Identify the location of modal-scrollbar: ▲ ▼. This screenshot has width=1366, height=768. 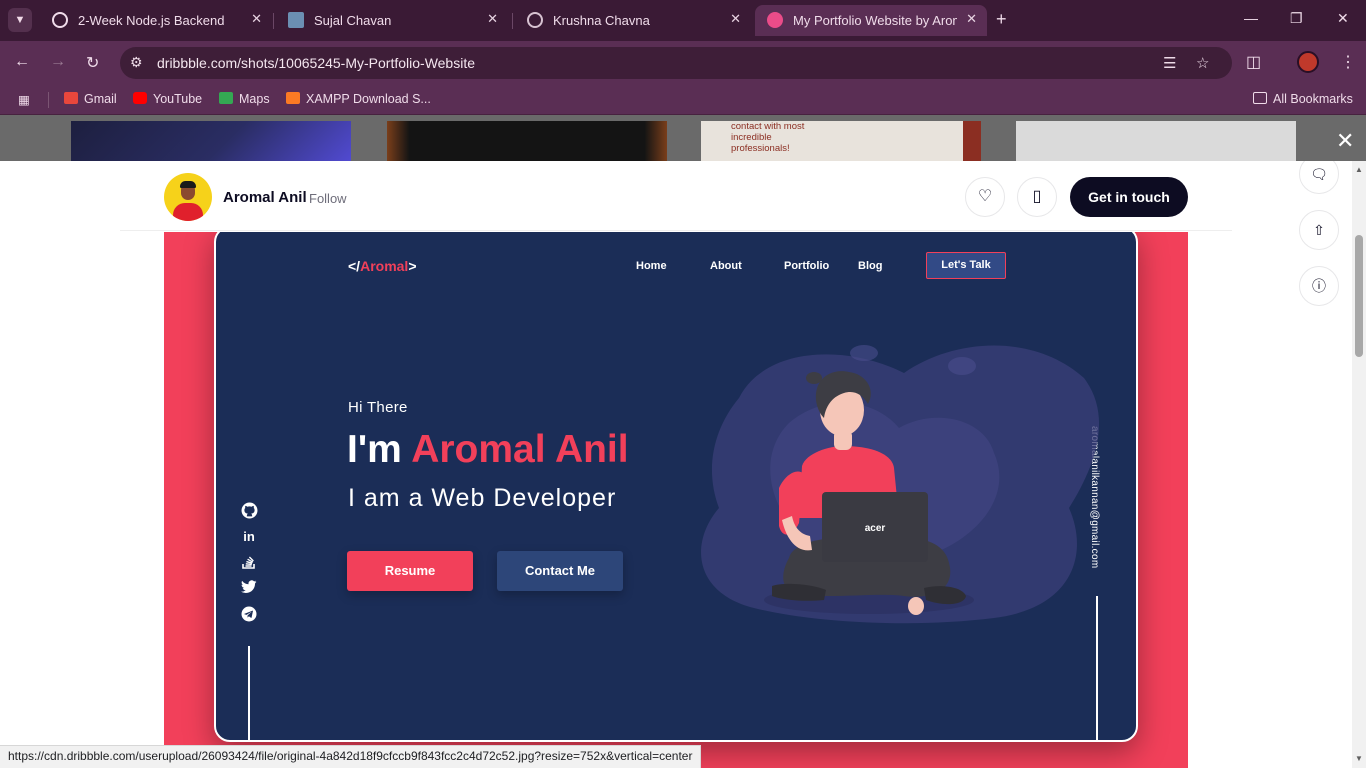
(1359, 464).